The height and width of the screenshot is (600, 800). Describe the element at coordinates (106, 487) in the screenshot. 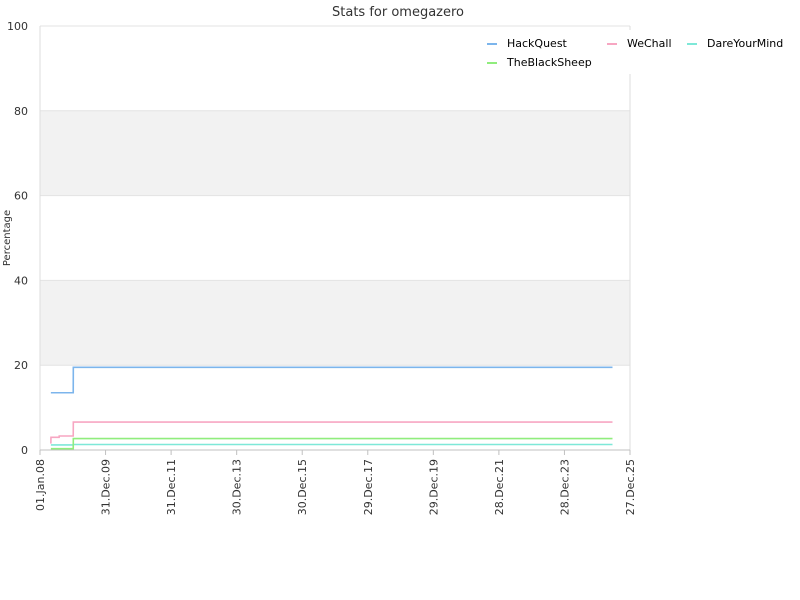

I see `x-tick-label: 31.Dec.09` at that location.